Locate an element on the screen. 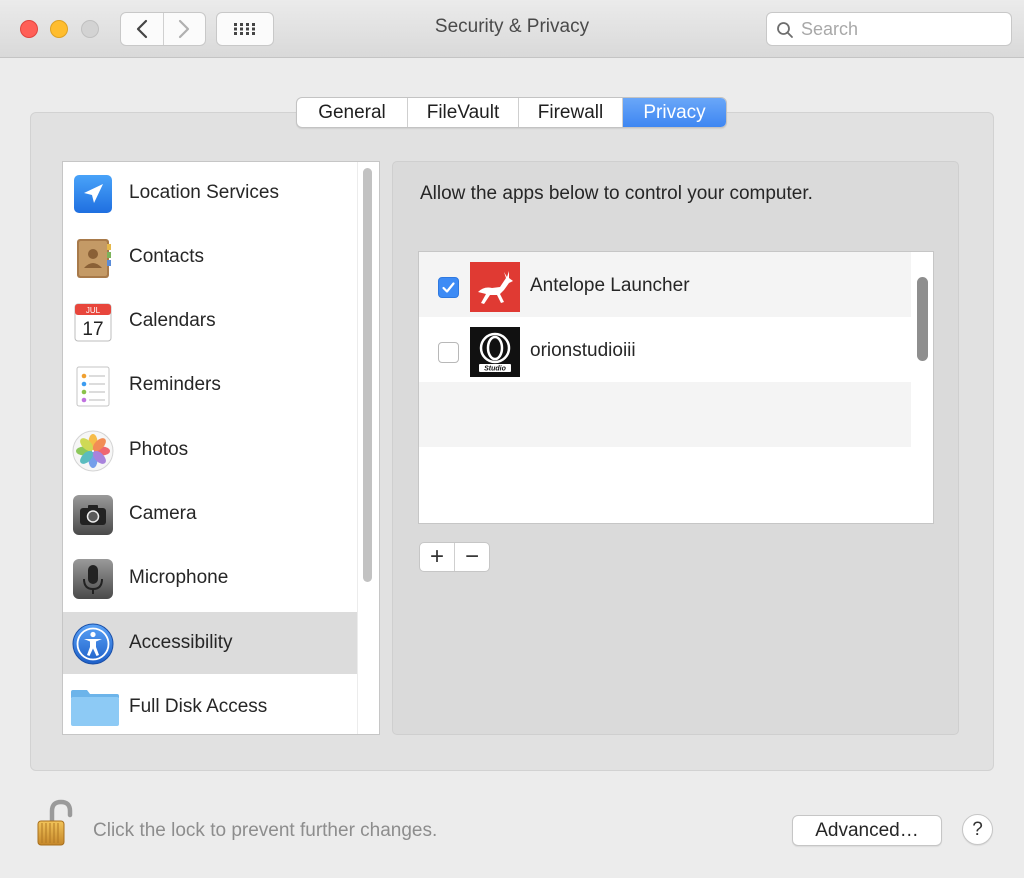 The height and width of the screenshot is (878, 1024). app-name: orionstudioiii is located at coordinates (583, 350).